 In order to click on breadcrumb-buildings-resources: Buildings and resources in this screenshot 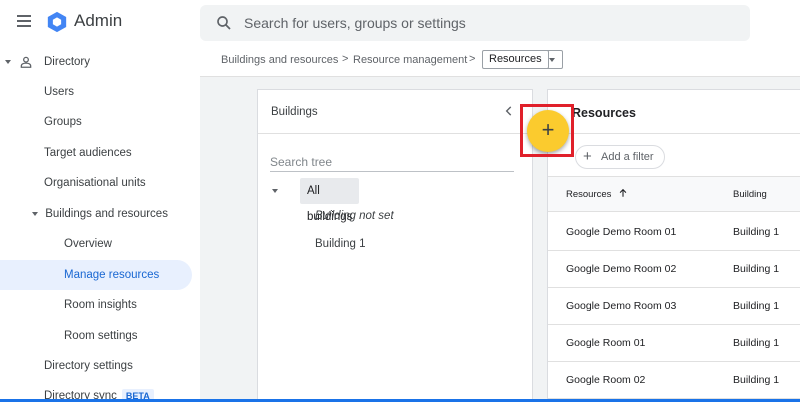, I will do `click(279, 60)`.